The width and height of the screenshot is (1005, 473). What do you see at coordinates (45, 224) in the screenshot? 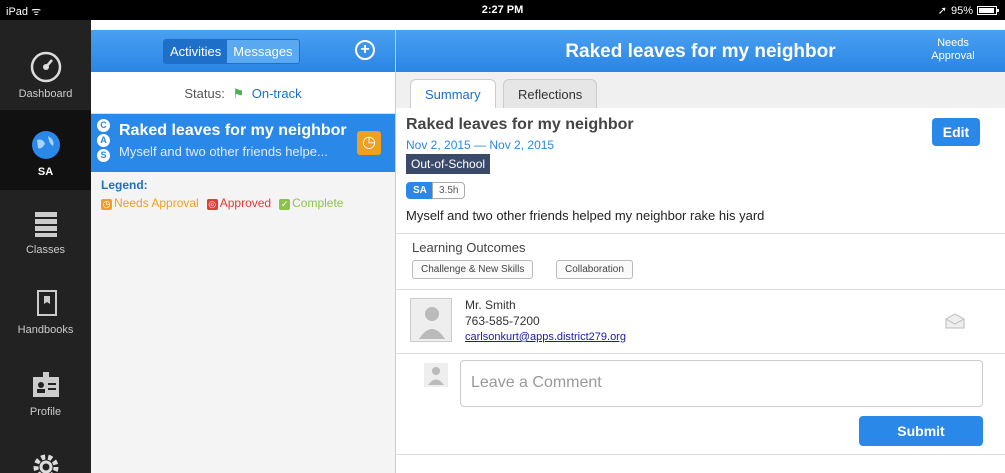
I see `books-icon` at bounding box center [45, 224].